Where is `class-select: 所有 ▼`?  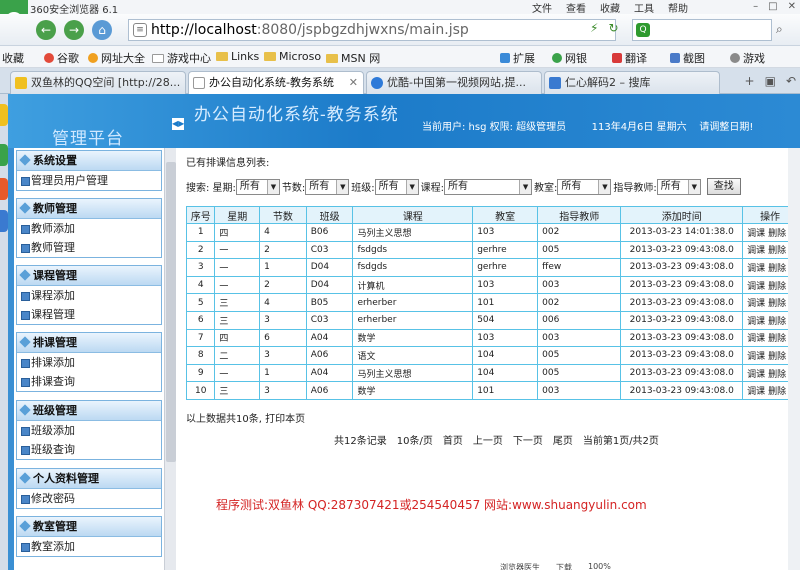
class-select: 所有 ▼ is located at coordinates (396, 186).